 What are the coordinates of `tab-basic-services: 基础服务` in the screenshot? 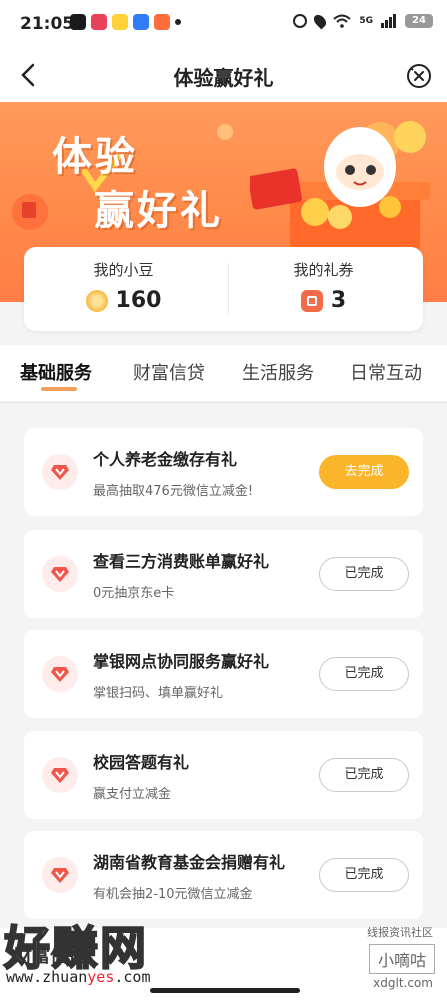 It's located at (56, 372).